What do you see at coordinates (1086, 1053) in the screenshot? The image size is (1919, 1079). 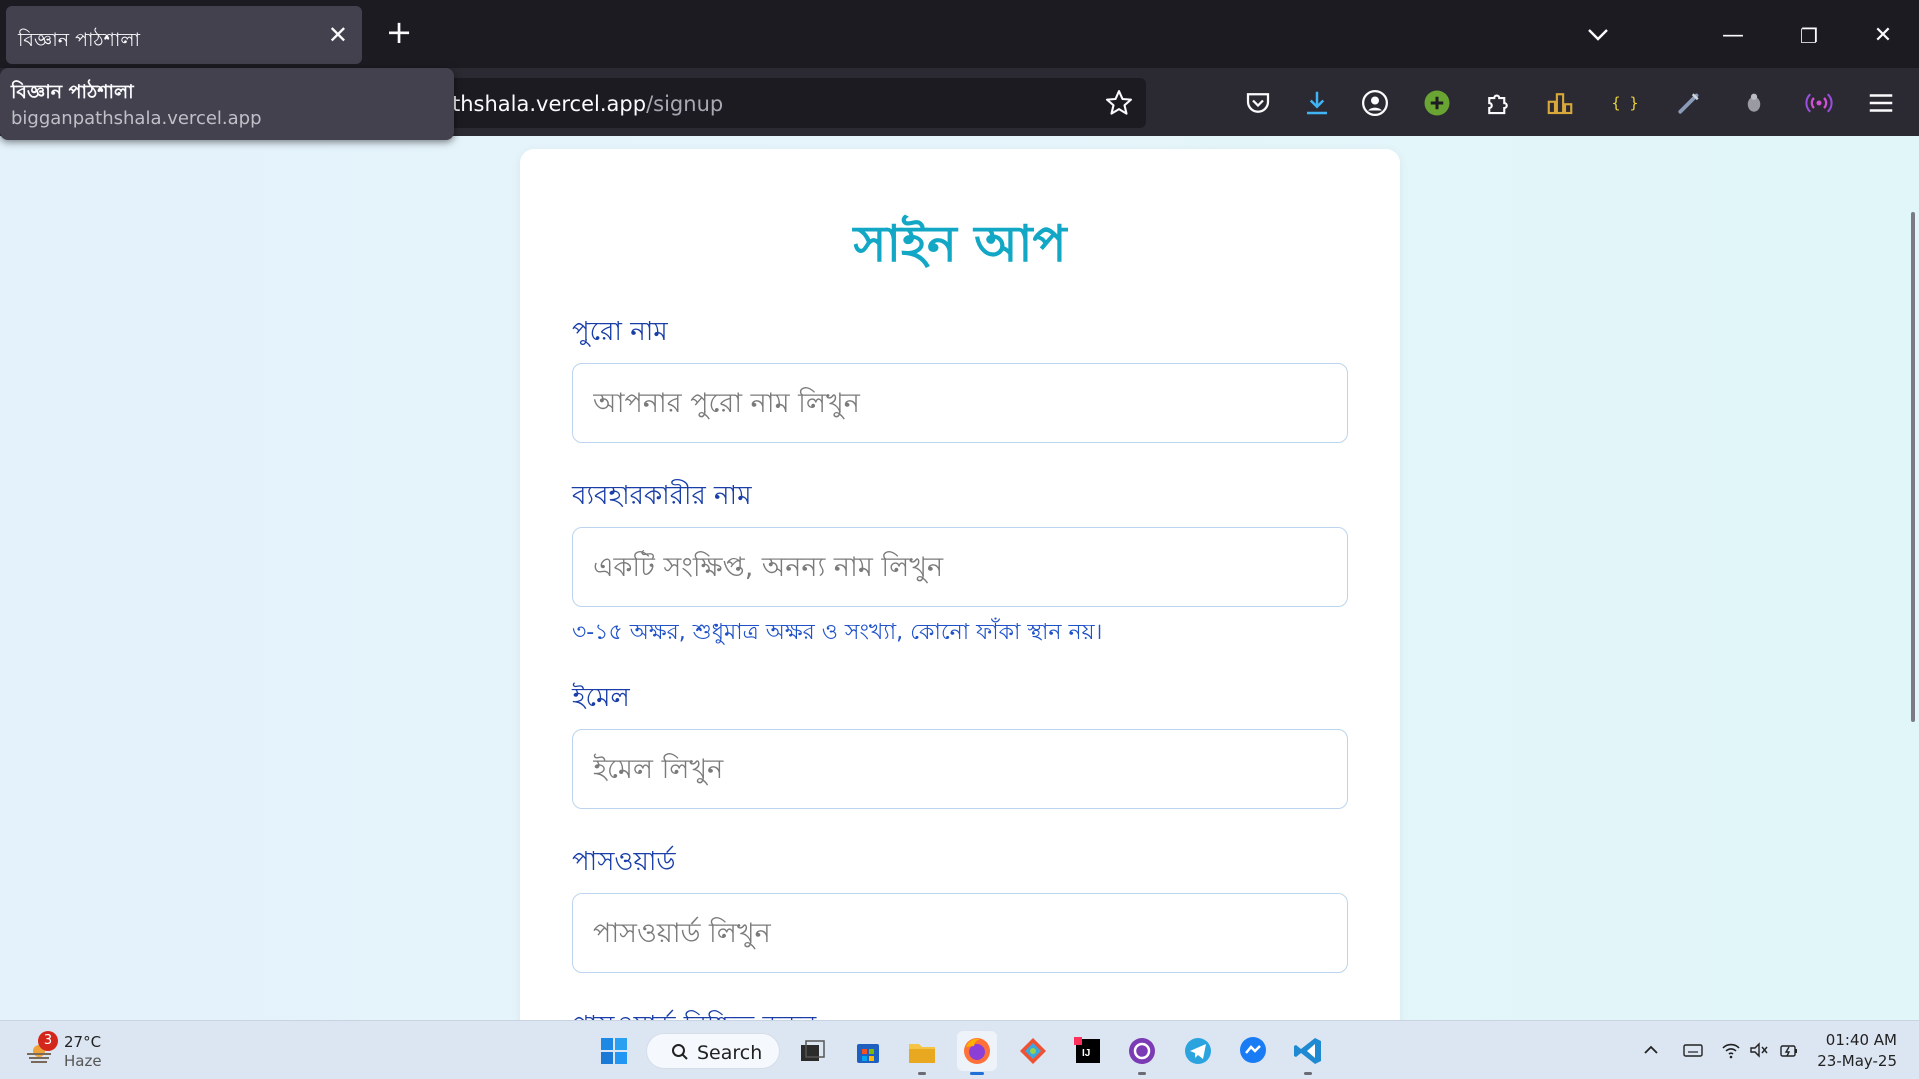 I see `svg-text: IJ` at bounding box center [1086, 1053].